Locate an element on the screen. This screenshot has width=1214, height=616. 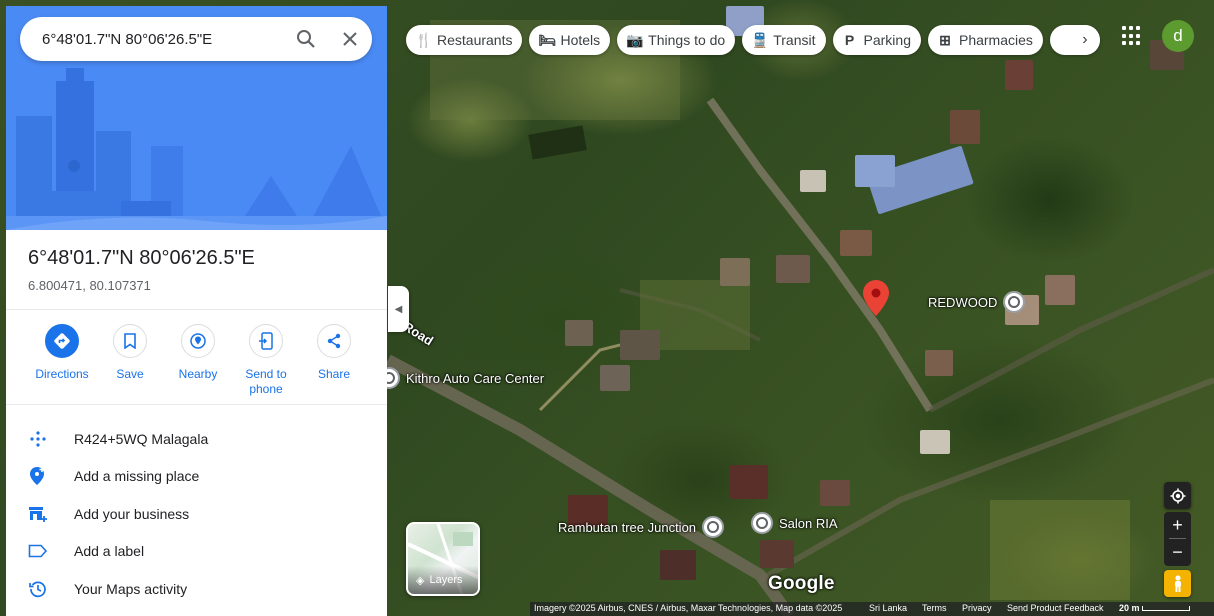
google-logo: Google is located at coordinates (801, 583).